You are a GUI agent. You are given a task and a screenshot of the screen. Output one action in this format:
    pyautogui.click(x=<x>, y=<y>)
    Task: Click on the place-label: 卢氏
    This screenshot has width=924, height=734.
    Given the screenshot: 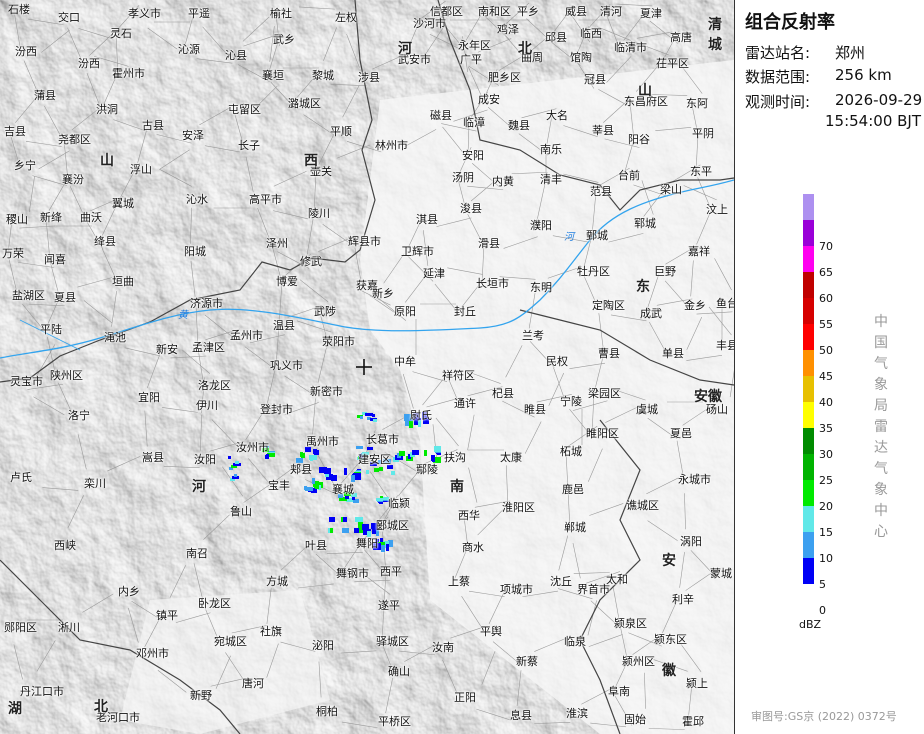 What is the action you would take?
    pyautogui.click(x=21, y=477)
    